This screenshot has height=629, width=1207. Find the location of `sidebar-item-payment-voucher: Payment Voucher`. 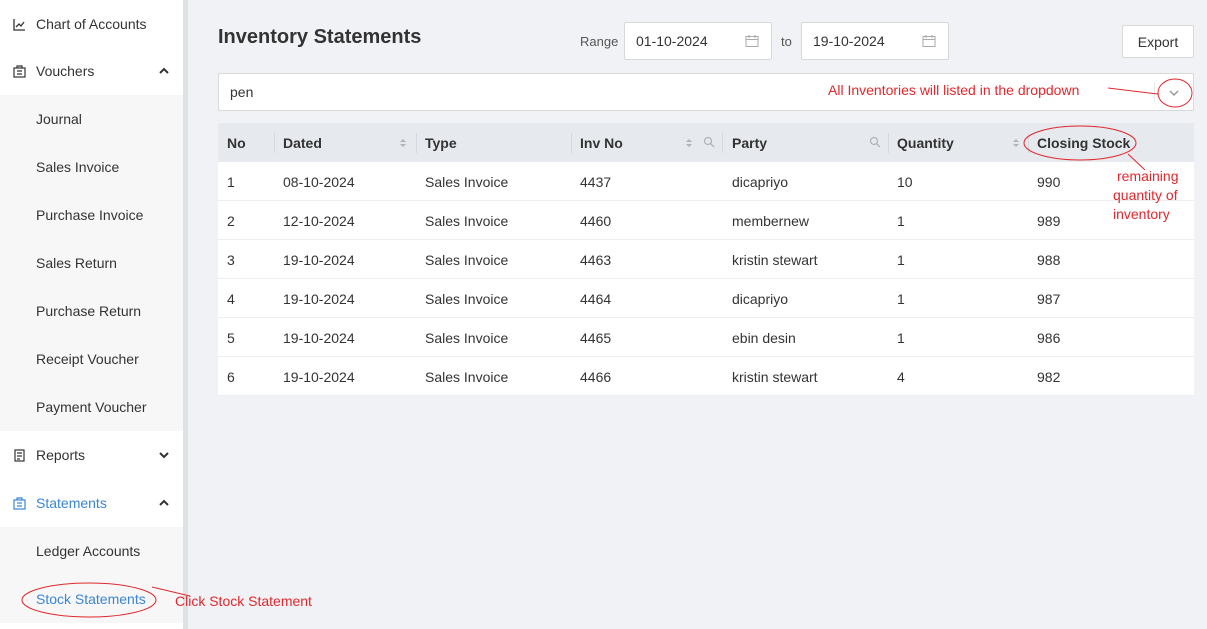

sidebar-item-payment-voucher: Payment Voucher is located at coordinates (91, 407).